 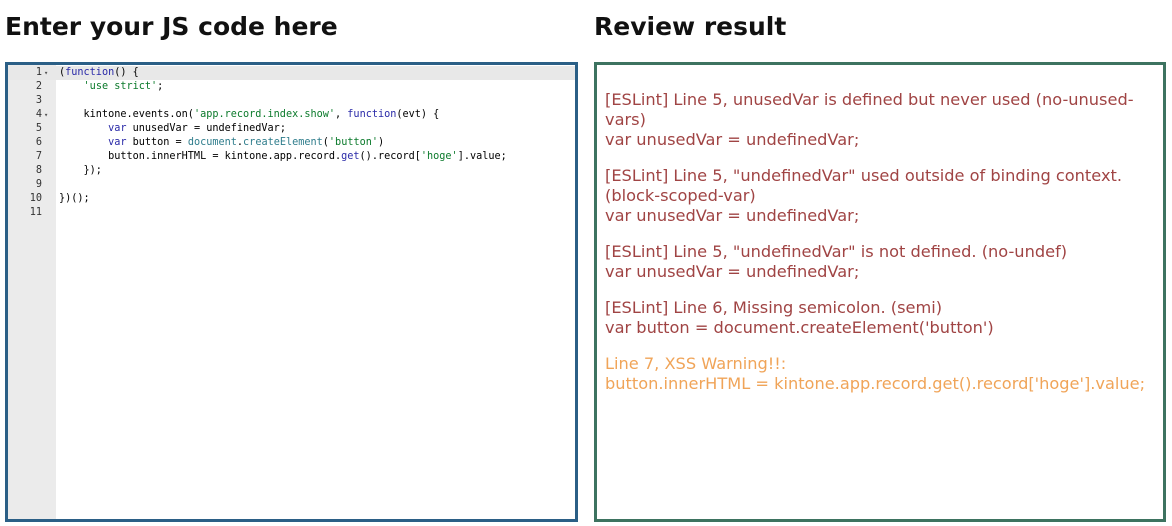 What do you see at coordinates (38, 170) in the screenshot?
I see `line-number: 8` at bounding box center [38, 170].